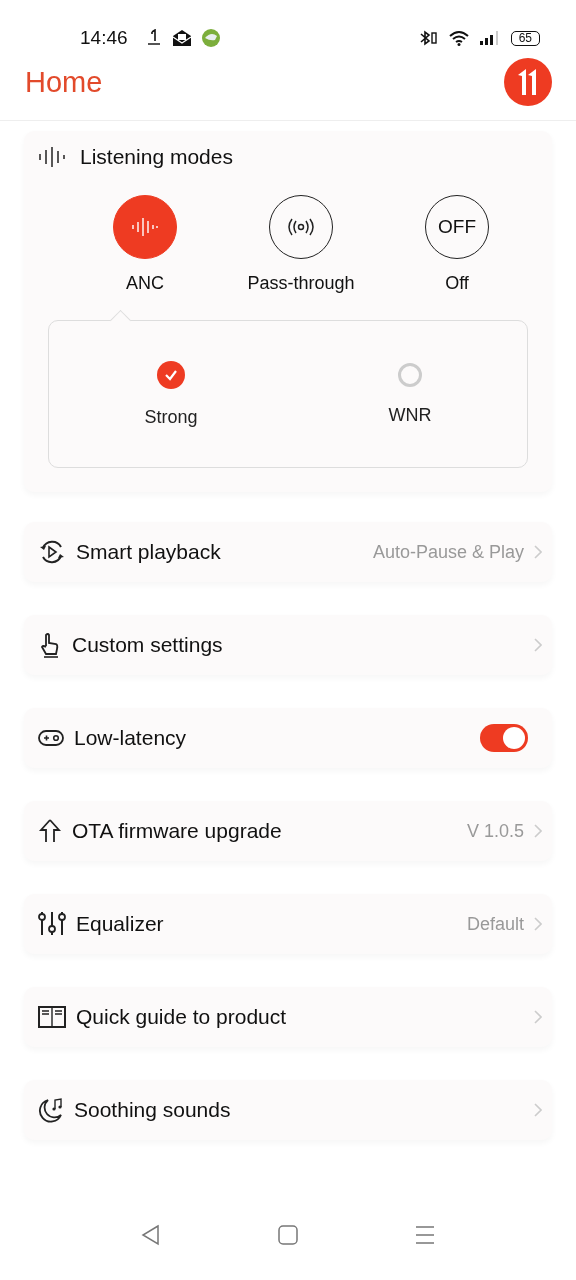 The width and height of the screenshot is (576, 1280). Describe the element at coordinates (51, 738) in the screenshot. I see `gamepad-icon` at that location.